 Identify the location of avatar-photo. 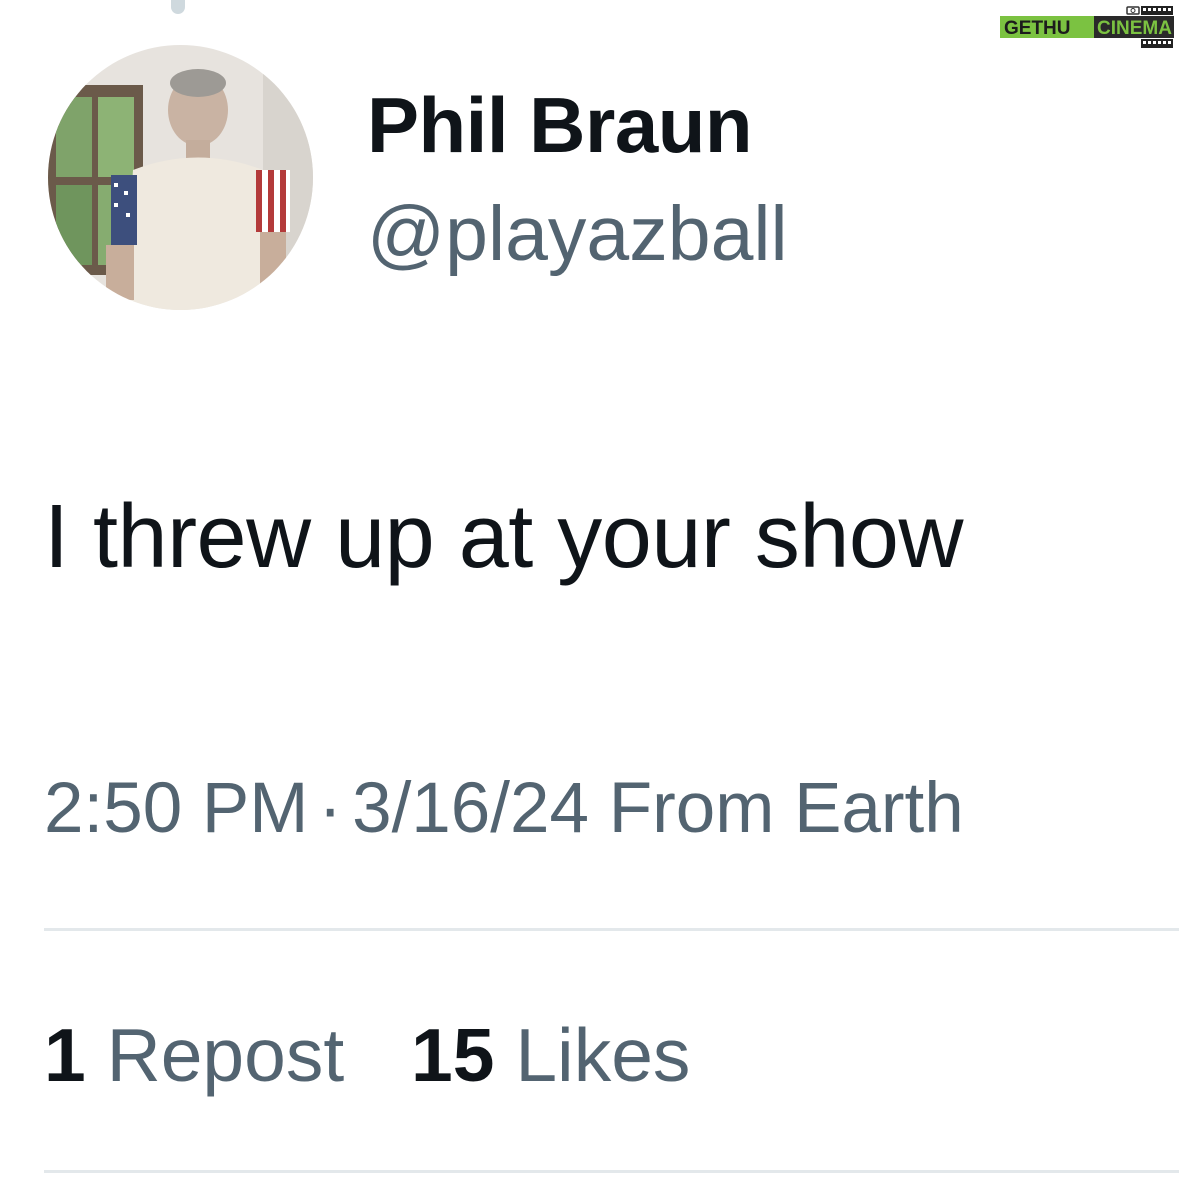
(180, 177).